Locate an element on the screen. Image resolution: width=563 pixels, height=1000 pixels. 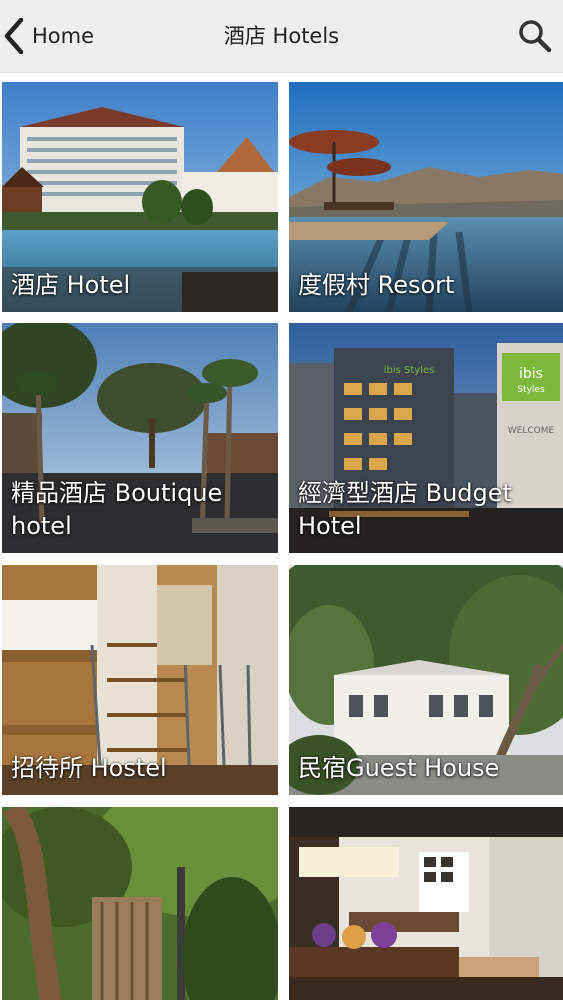
svg-text: Styles is located at coordinates (531, 390).